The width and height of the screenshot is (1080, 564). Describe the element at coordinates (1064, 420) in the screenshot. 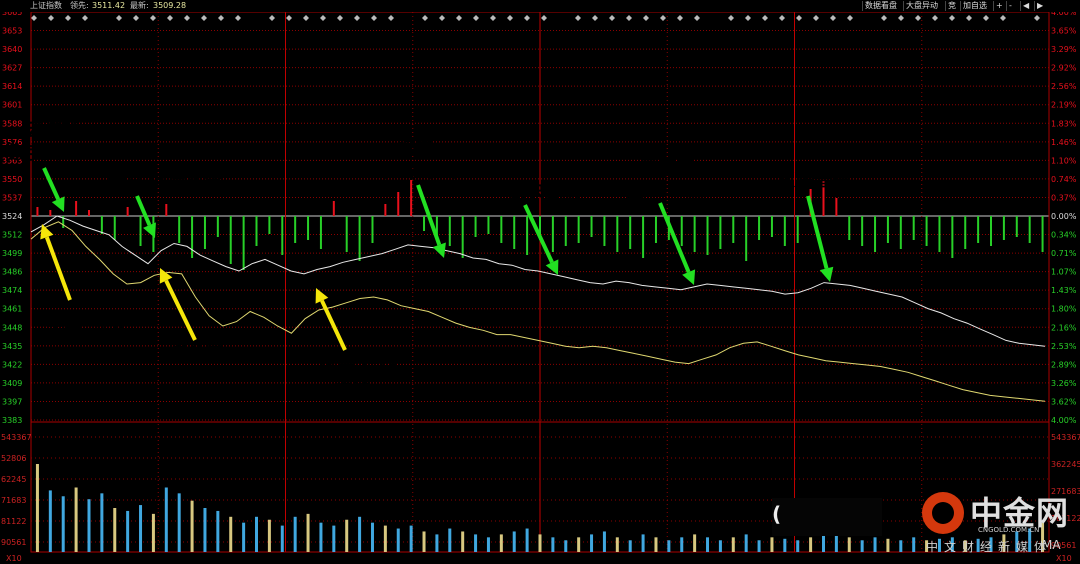

I see `pct-tick-label: 4.00%` at that location.